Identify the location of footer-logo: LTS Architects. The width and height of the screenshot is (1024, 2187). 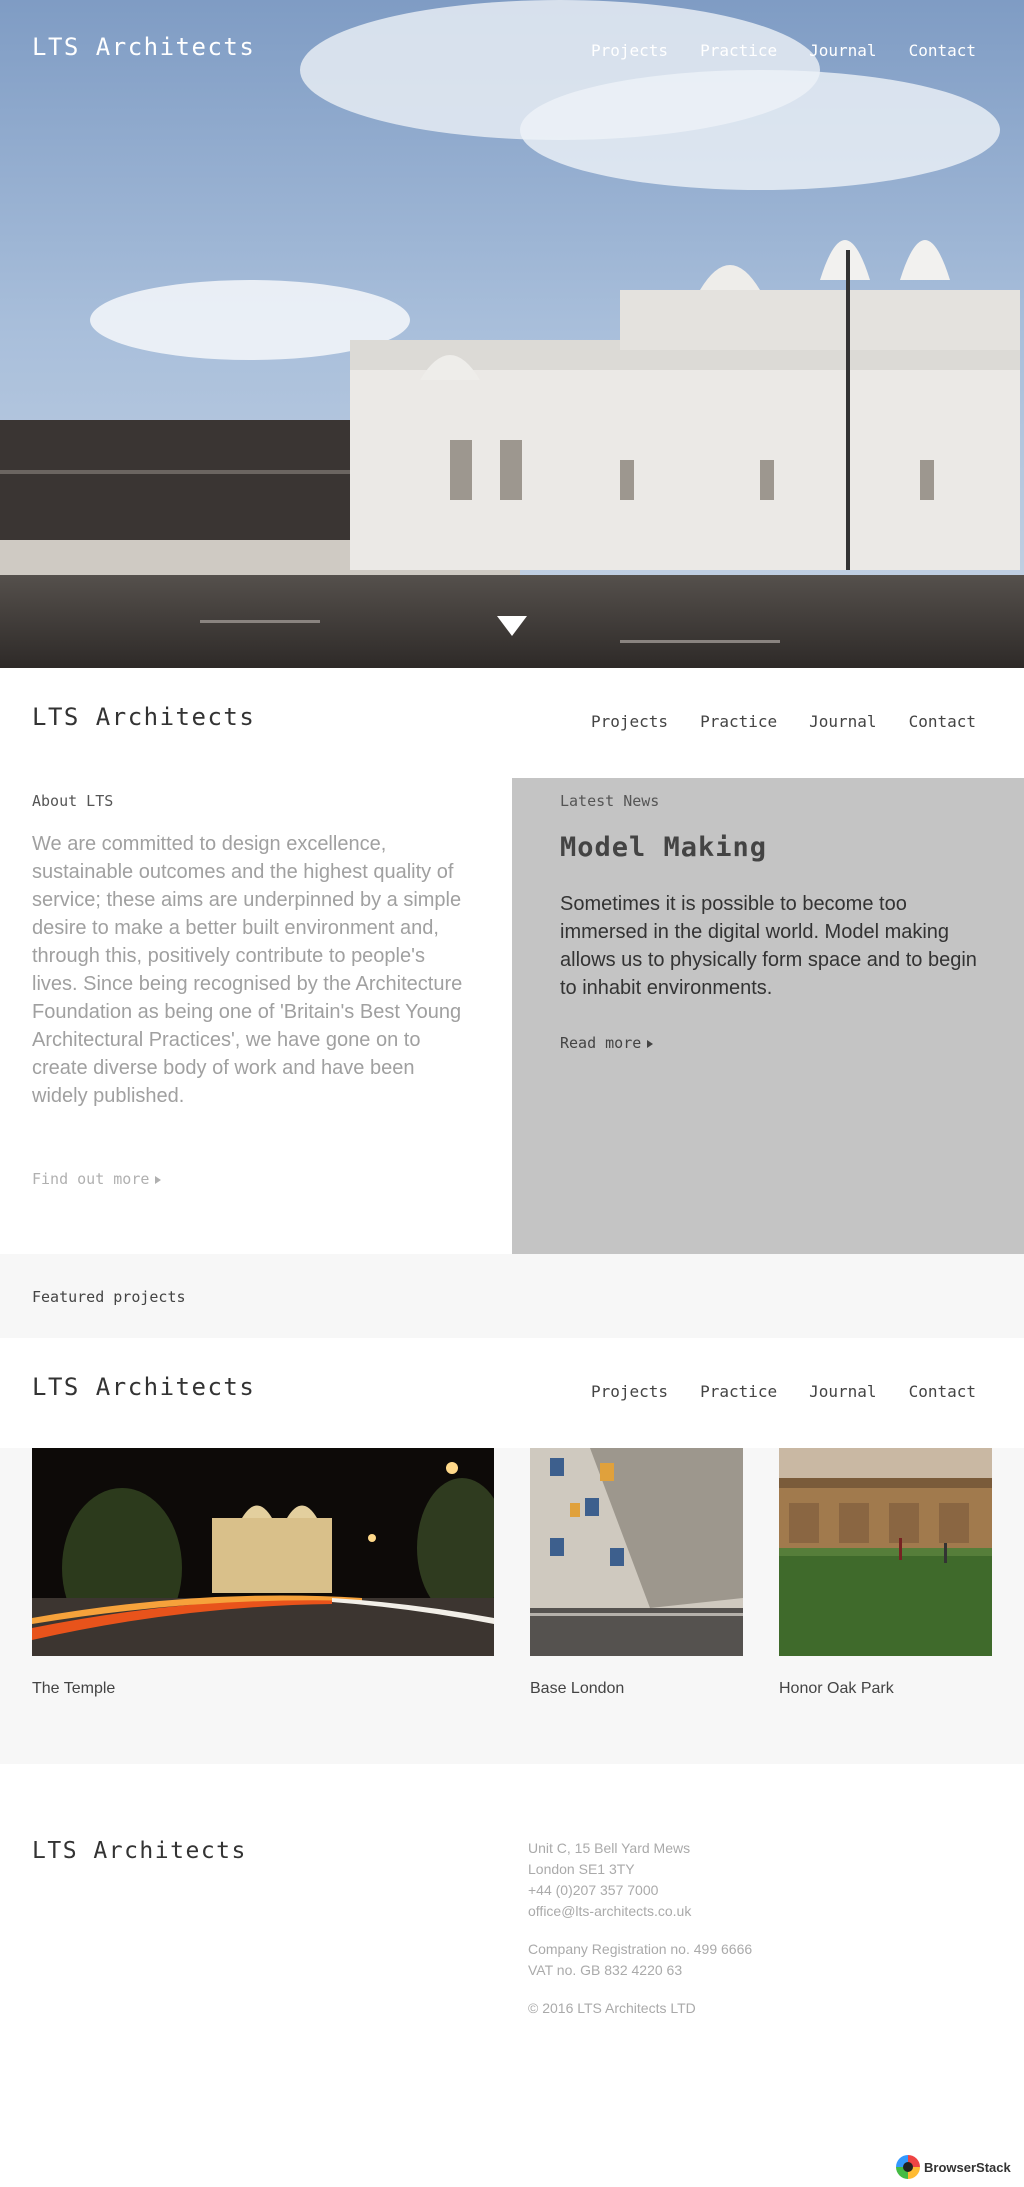
(139, 1851).